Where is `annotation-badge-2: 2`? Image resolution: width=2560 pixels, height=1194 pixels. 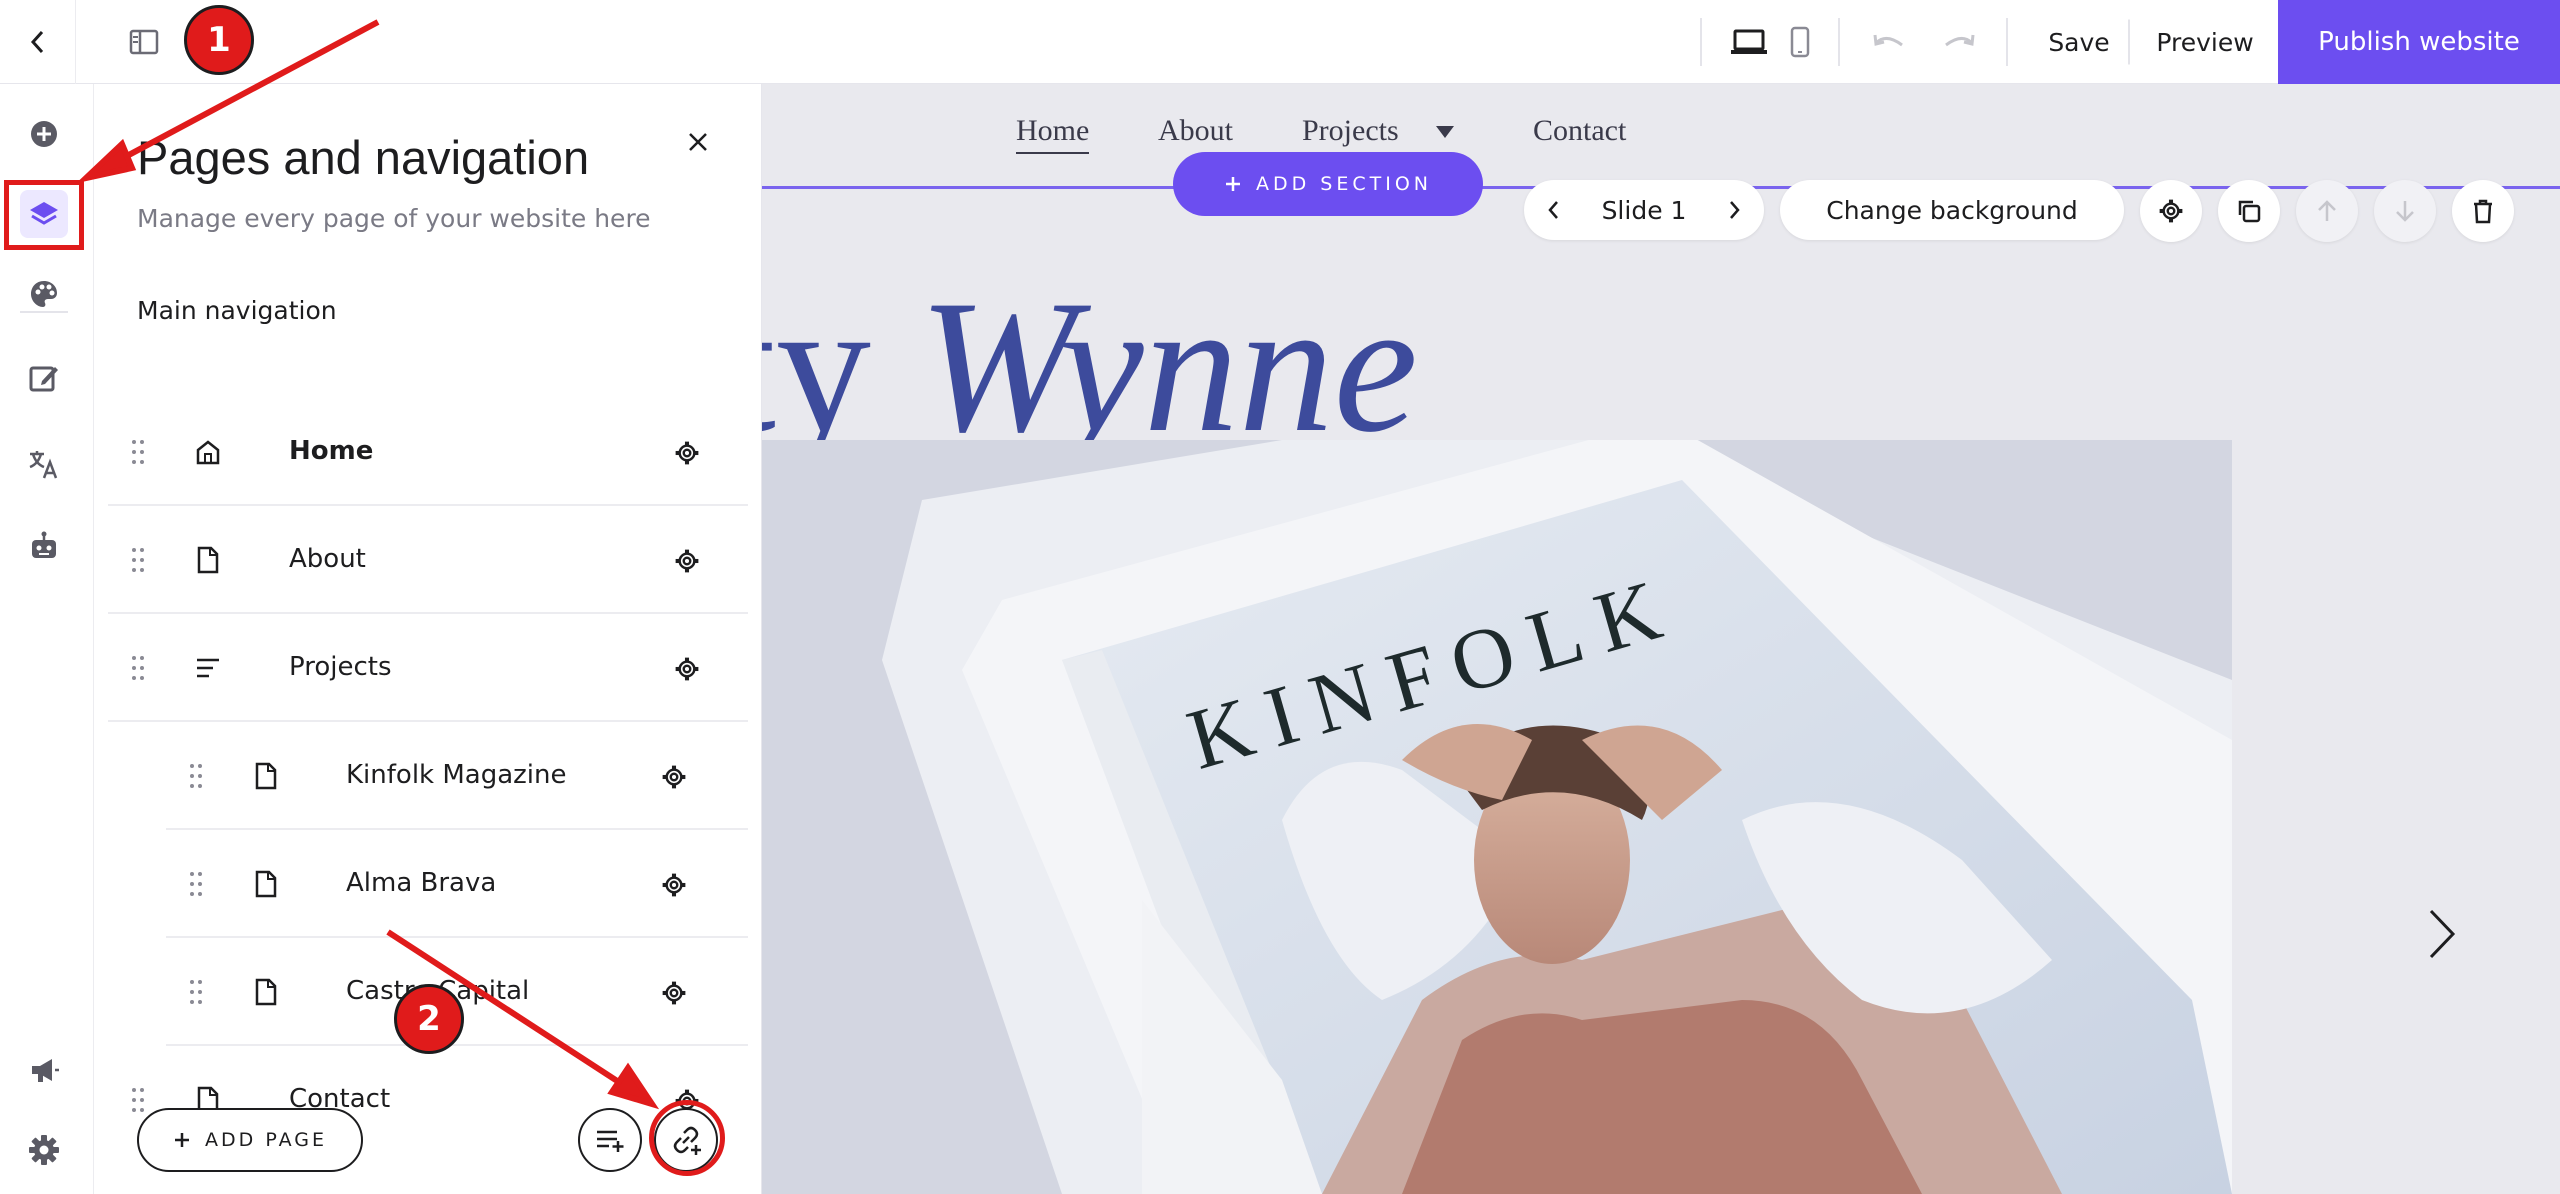
annotation-badge-2: 2 is located at coordinates (429, 1019).